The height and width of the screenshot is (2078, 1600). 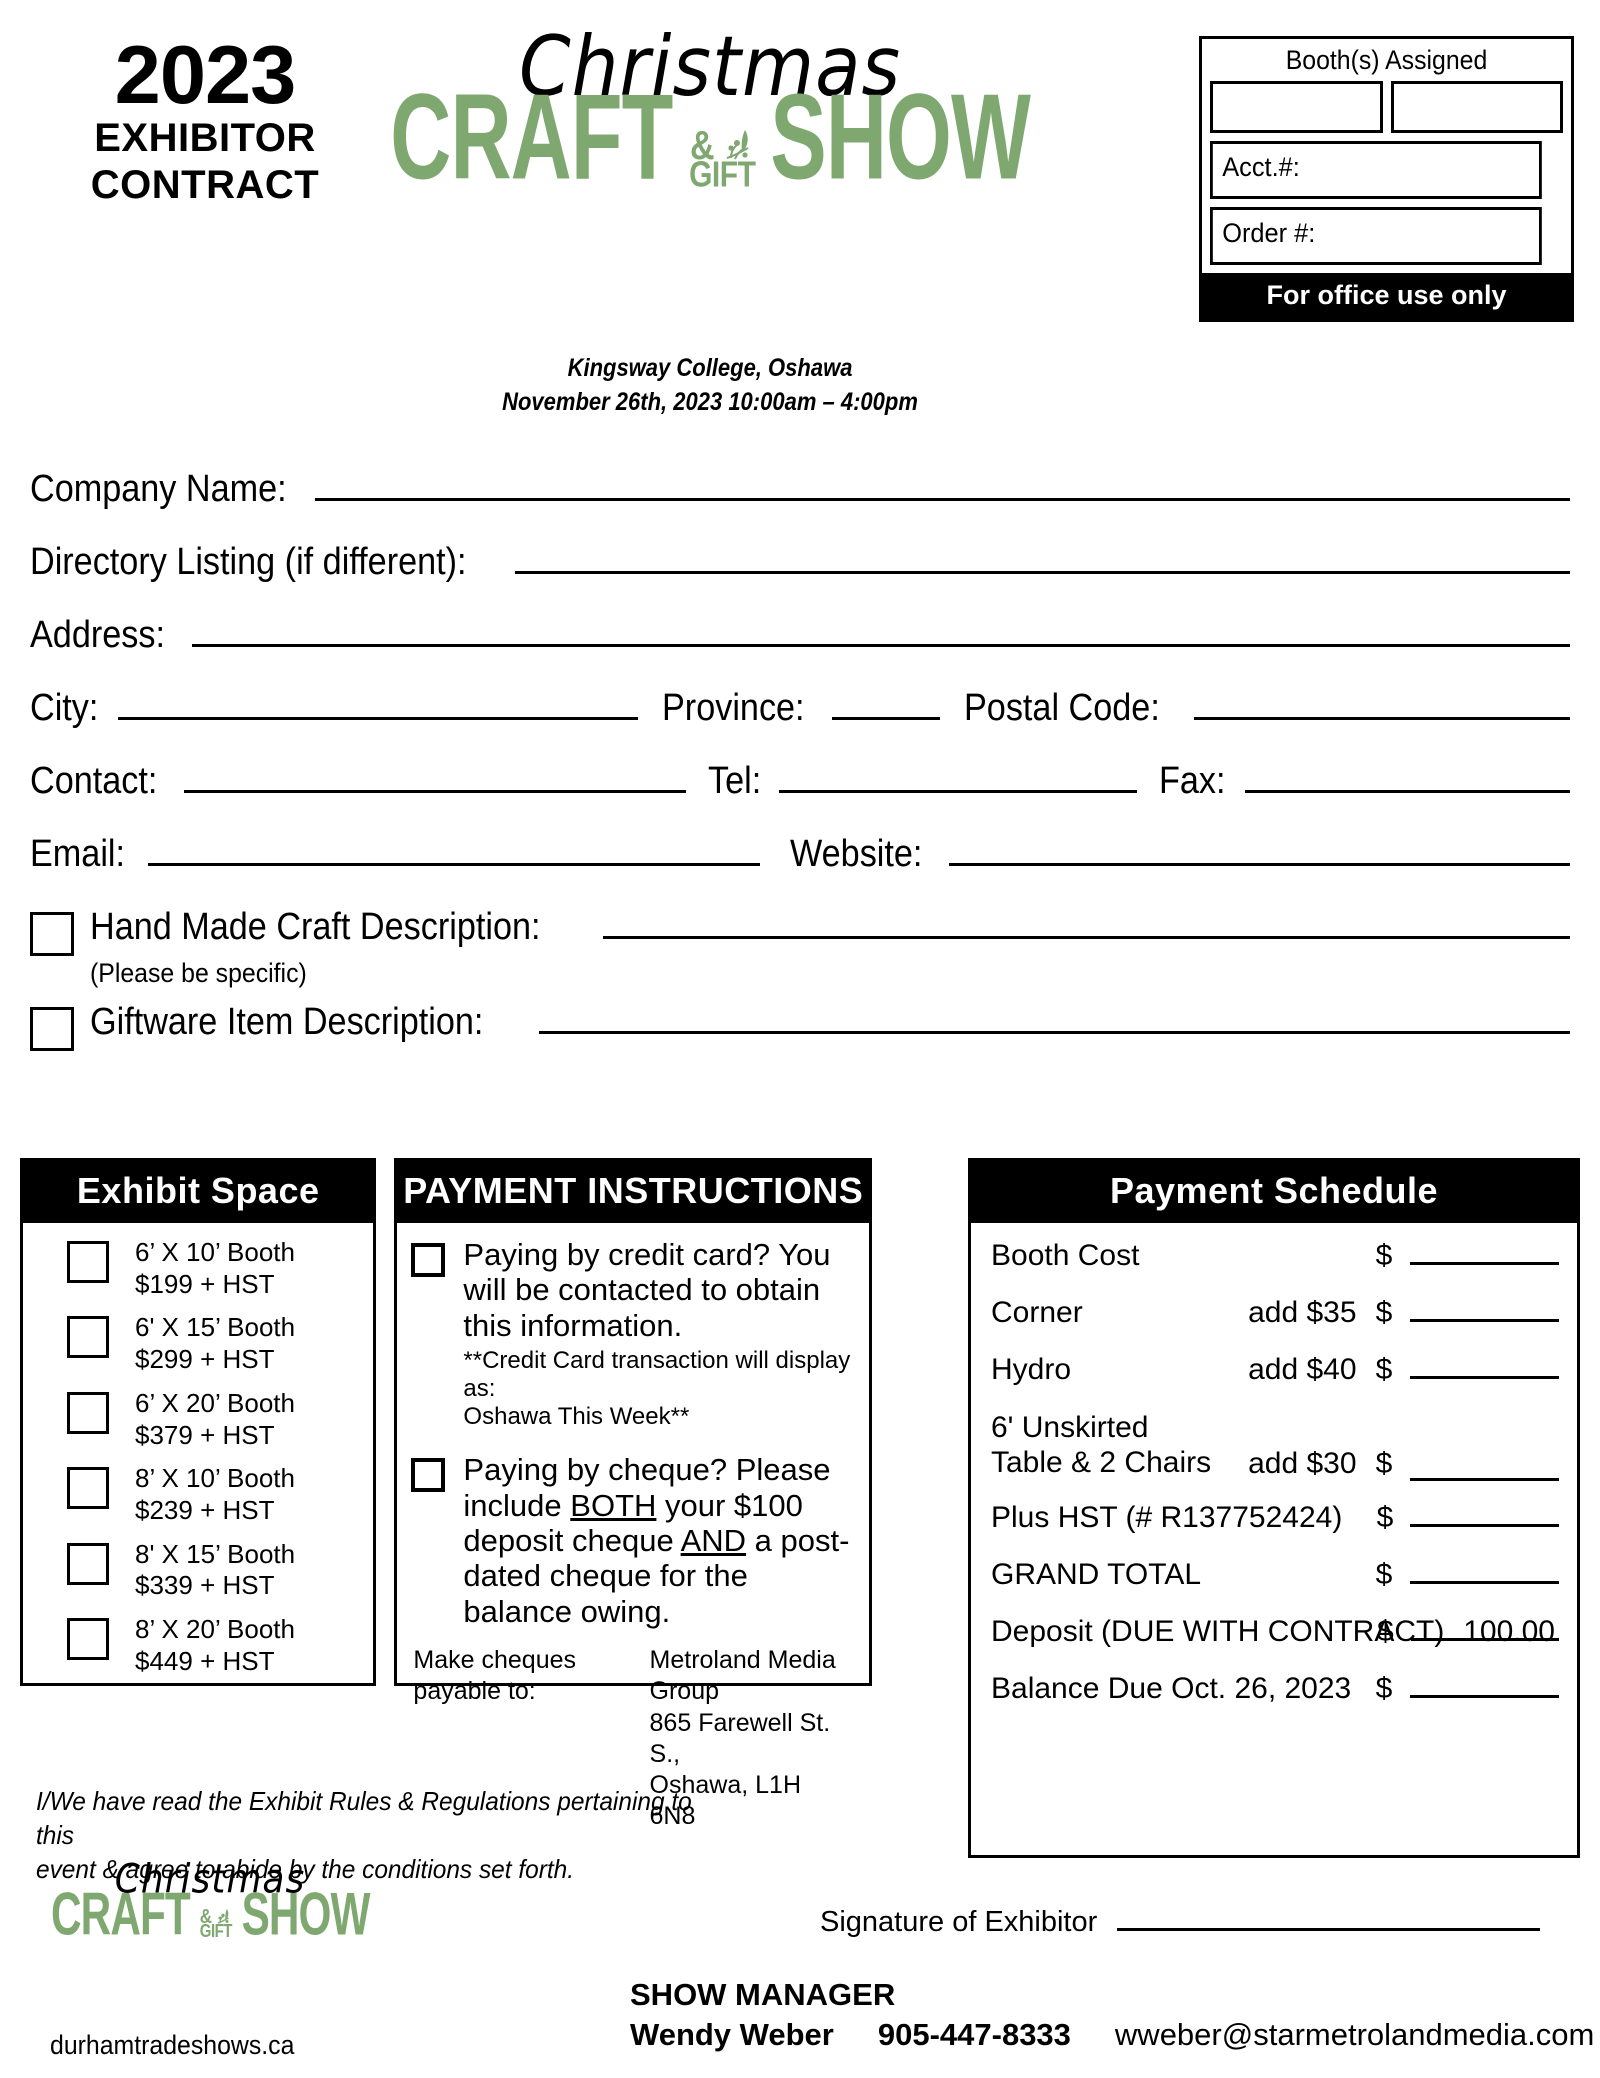 I want to click on directory-listing-row: Directory Listing (if different):, so click(x=800, y=562).